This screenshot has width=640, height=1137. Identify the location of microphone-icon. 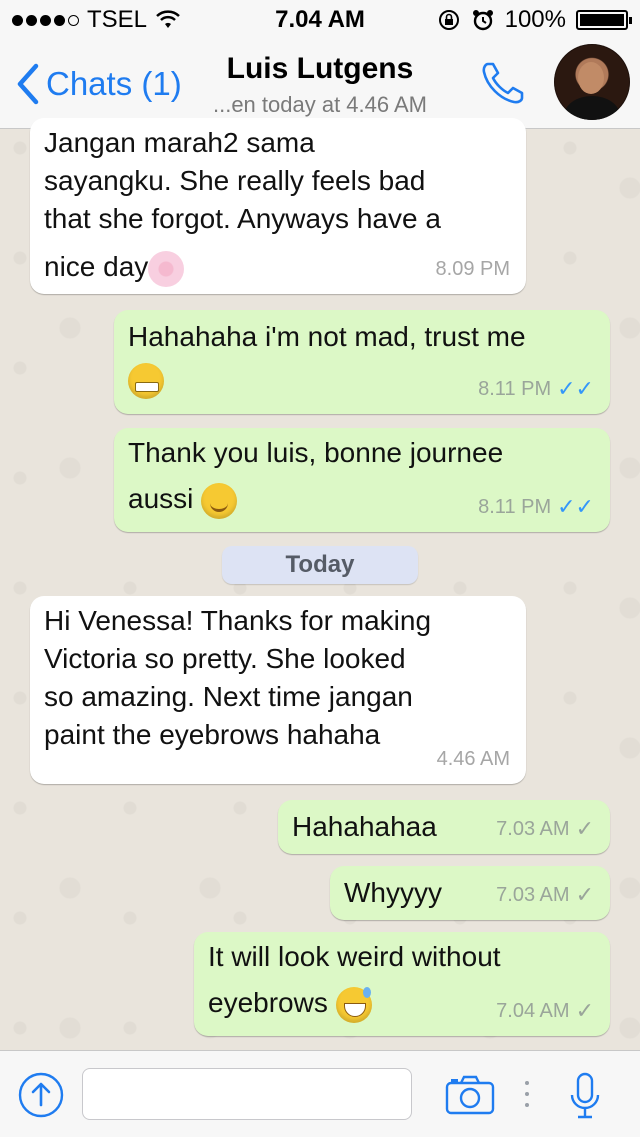
(585, 1096).